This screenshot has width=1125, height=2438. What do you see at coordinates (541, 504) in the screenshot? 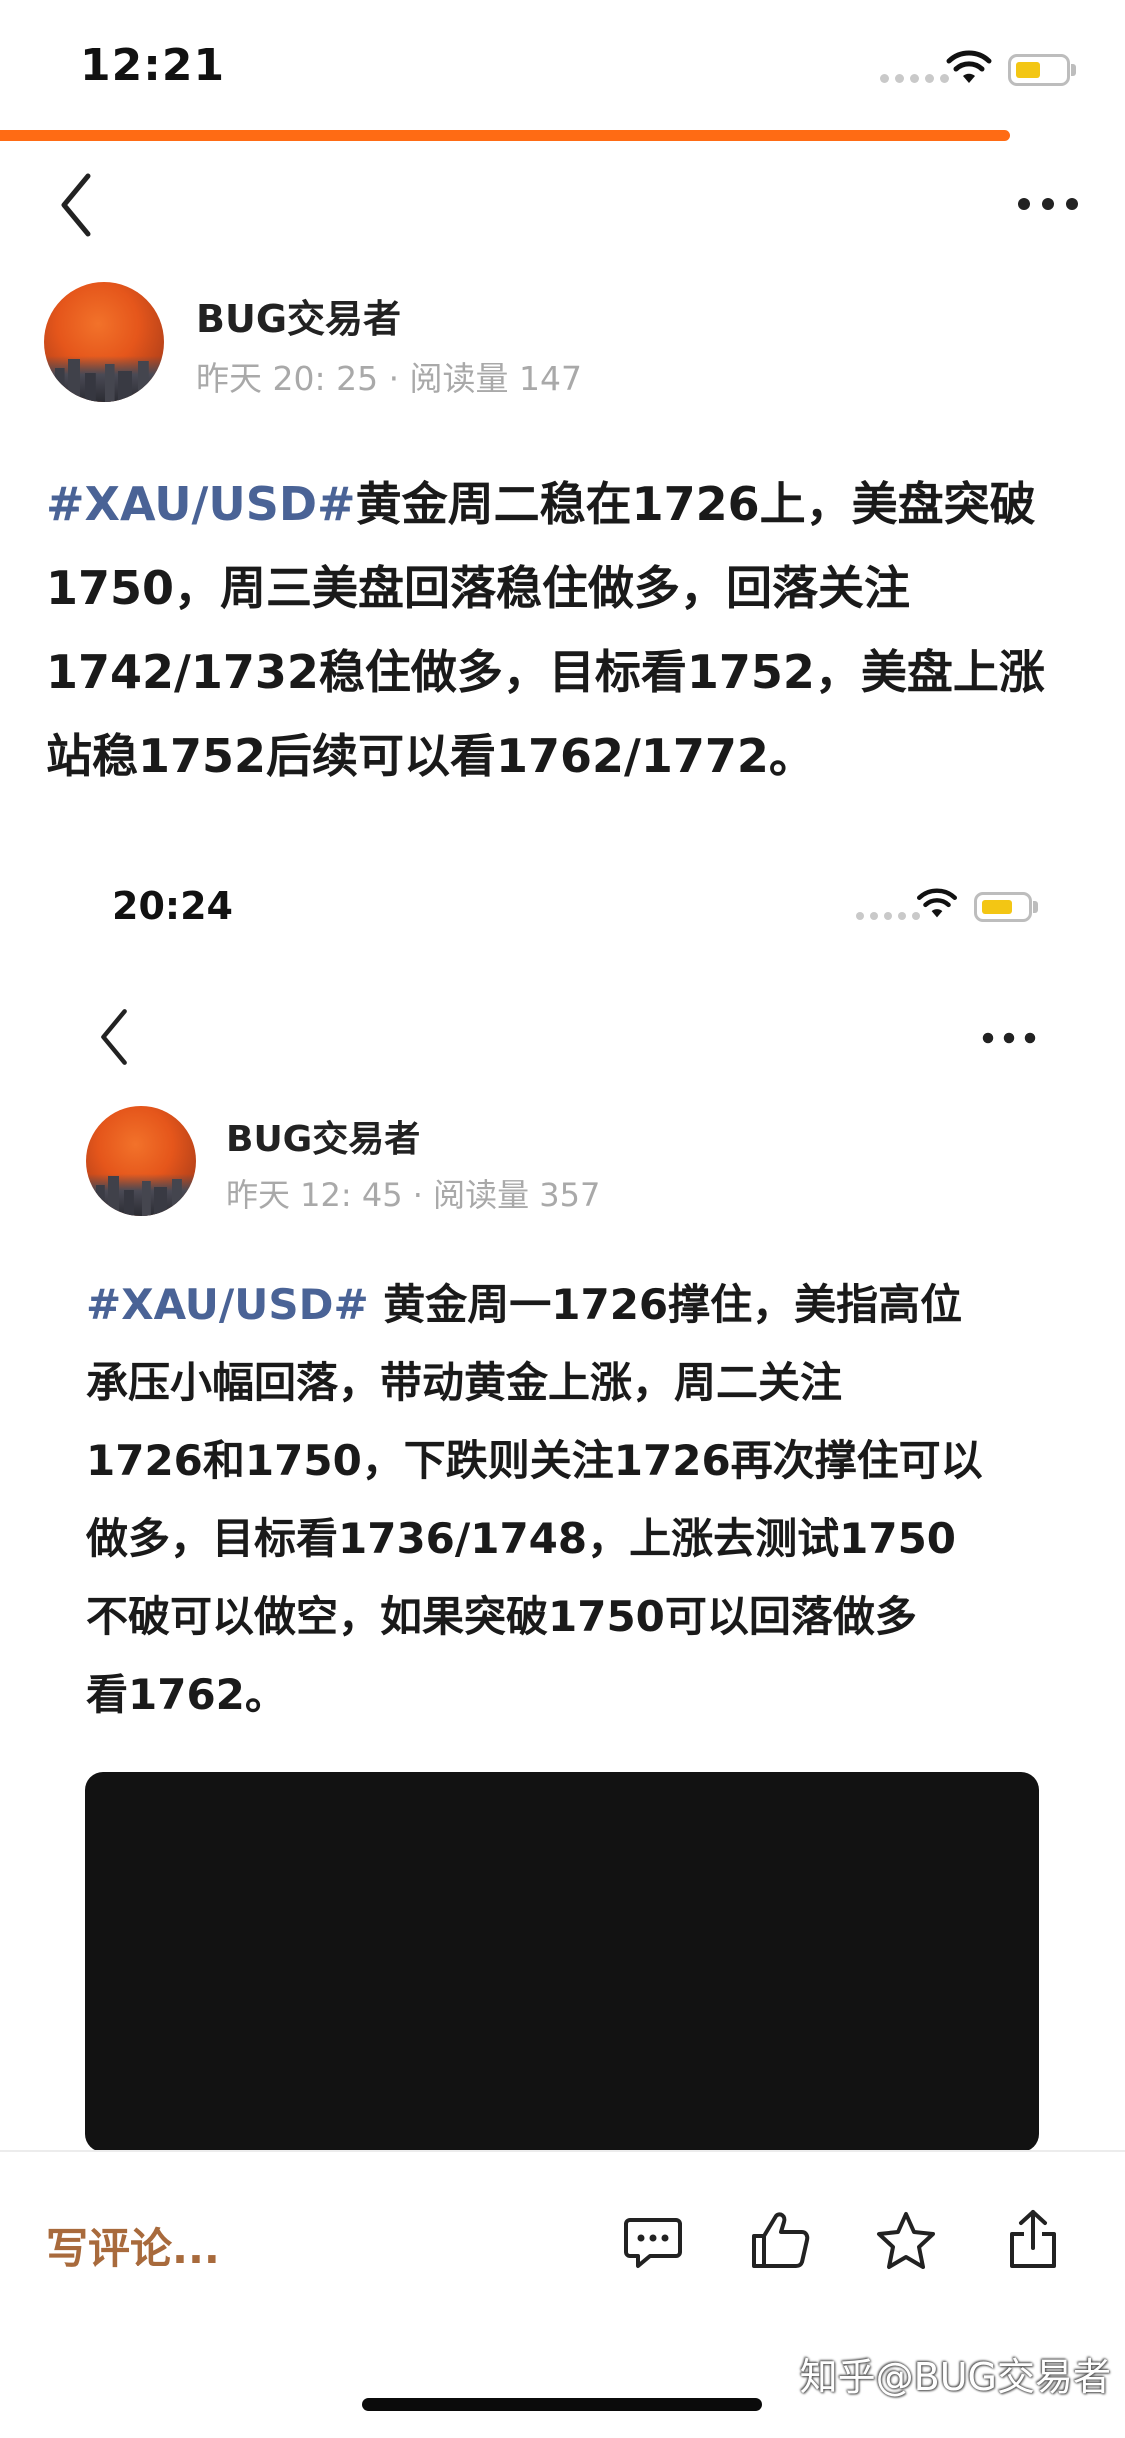
I see `post-line: #XAU/USD#黄金周二稳在1726上，美盘突破` at bounding box center [541, 504].